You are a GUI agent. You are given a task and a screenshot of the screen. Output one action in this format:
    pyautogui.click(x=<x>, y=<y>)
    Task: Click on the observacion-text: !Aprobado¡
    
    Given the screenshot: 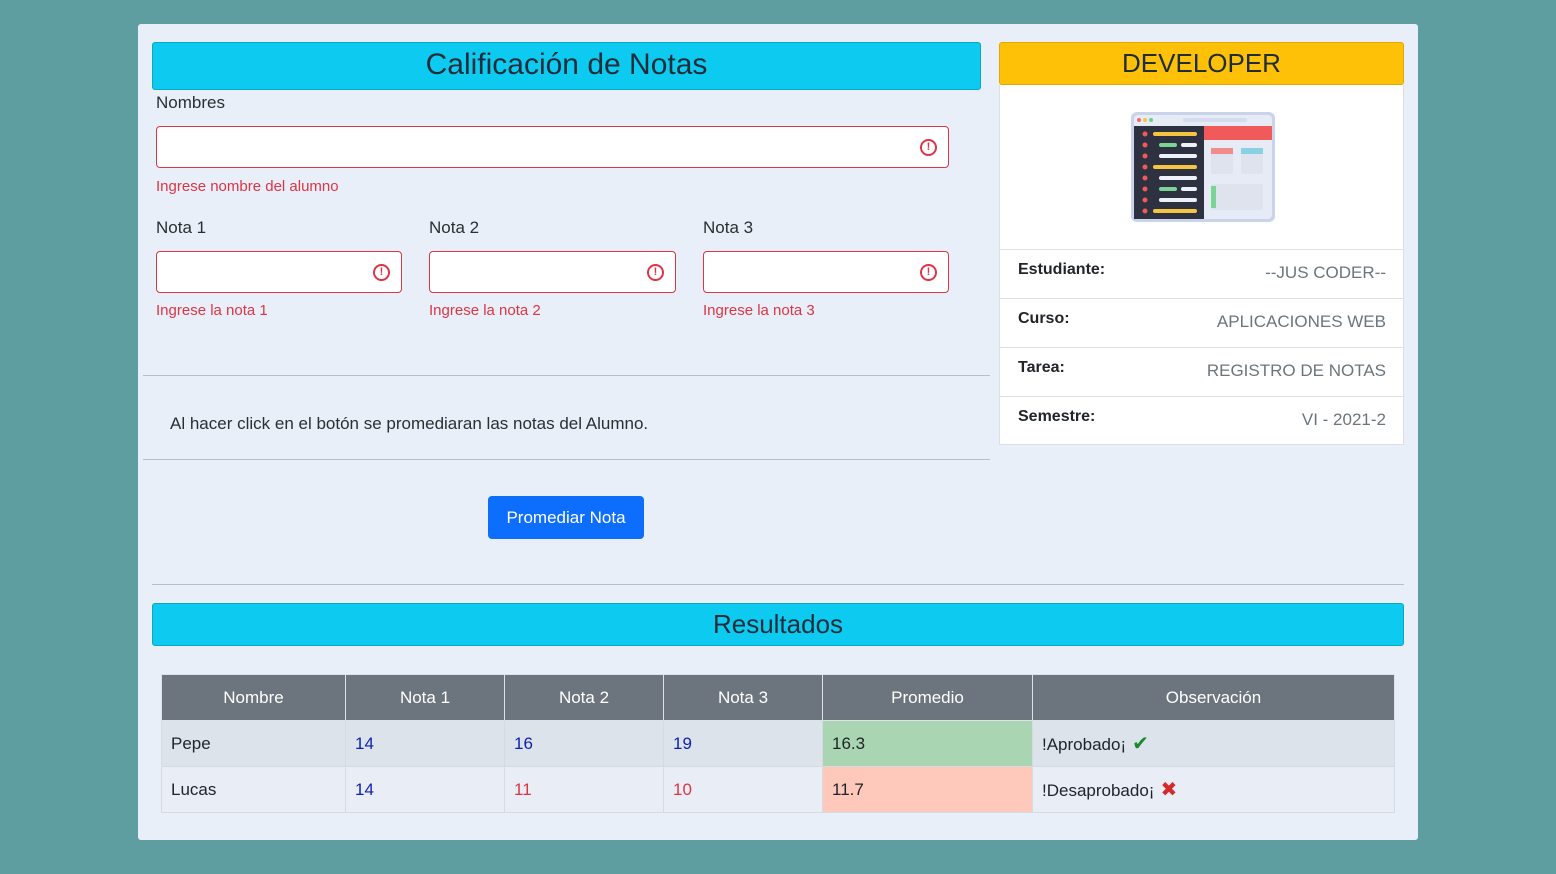 What is the action you would take?
    pyautogui.click(x=1084, y=744)
    